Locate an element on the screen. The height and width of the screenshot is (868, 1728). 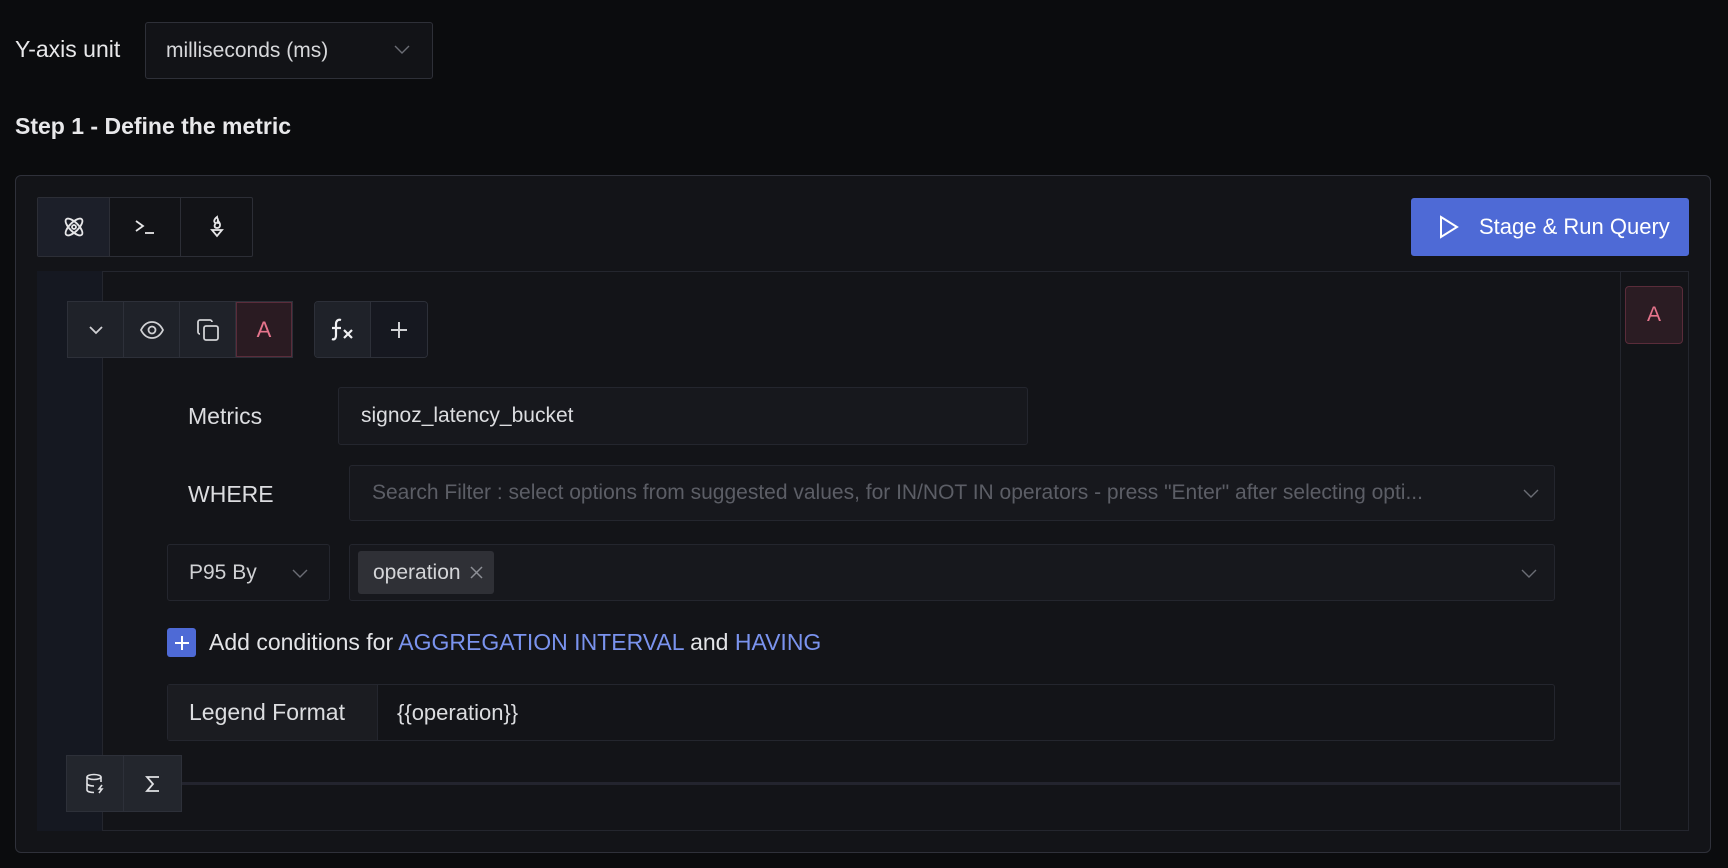
function-icon is located at coordinates (342, 329).